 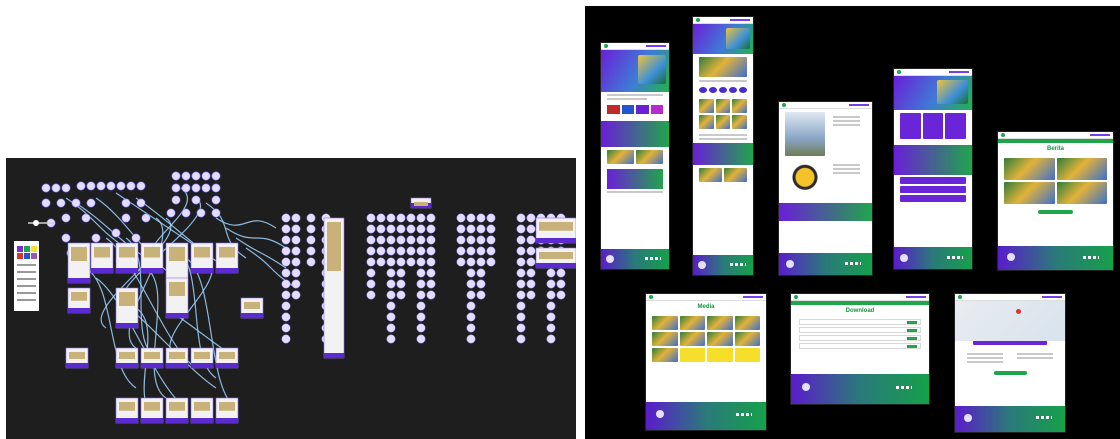 I want to click on location-map, so click(x=1010, y=321).